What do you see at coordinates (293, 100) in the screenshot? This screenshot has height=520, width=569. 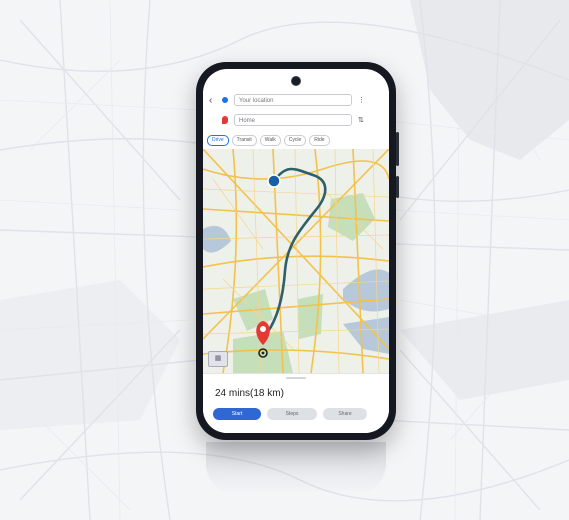 I see `origin-input: Your location` at bounding box center [293, 100].